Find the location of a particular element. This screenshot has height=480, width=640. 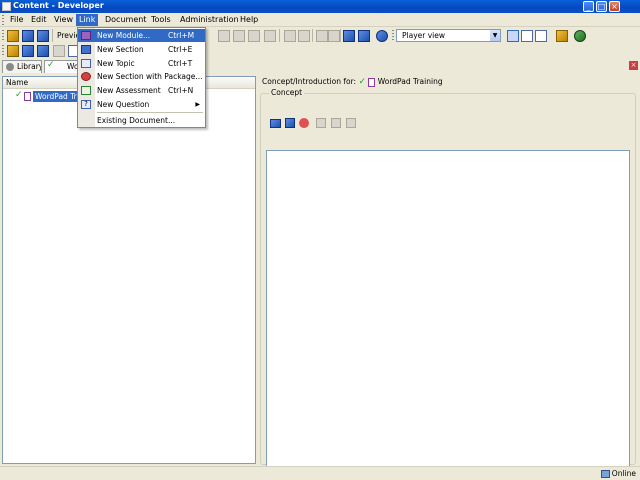

concept-group-title: Concept is located at coordinates (287, 92).